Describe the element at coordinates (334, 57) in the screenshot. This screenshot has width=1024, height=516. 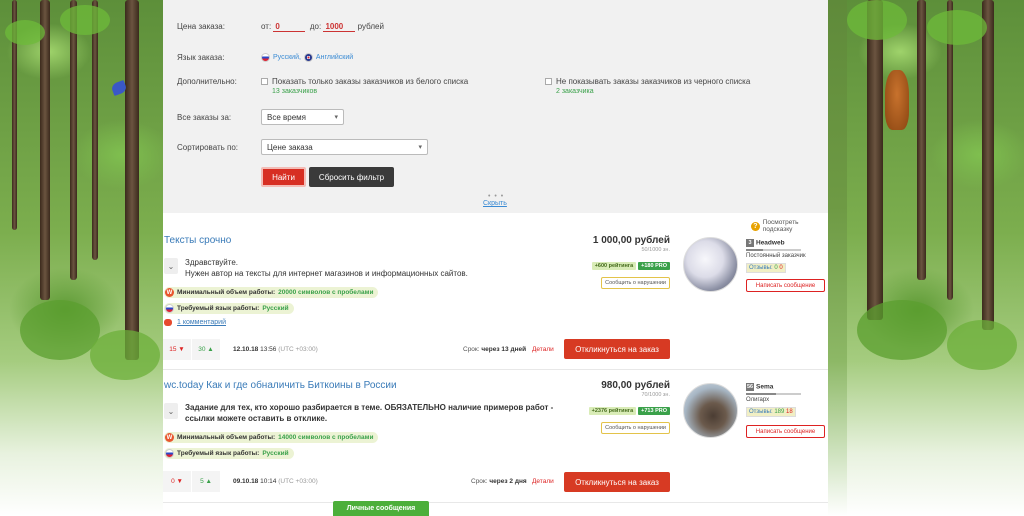
I see `lang-en-link: Английский` at that location.